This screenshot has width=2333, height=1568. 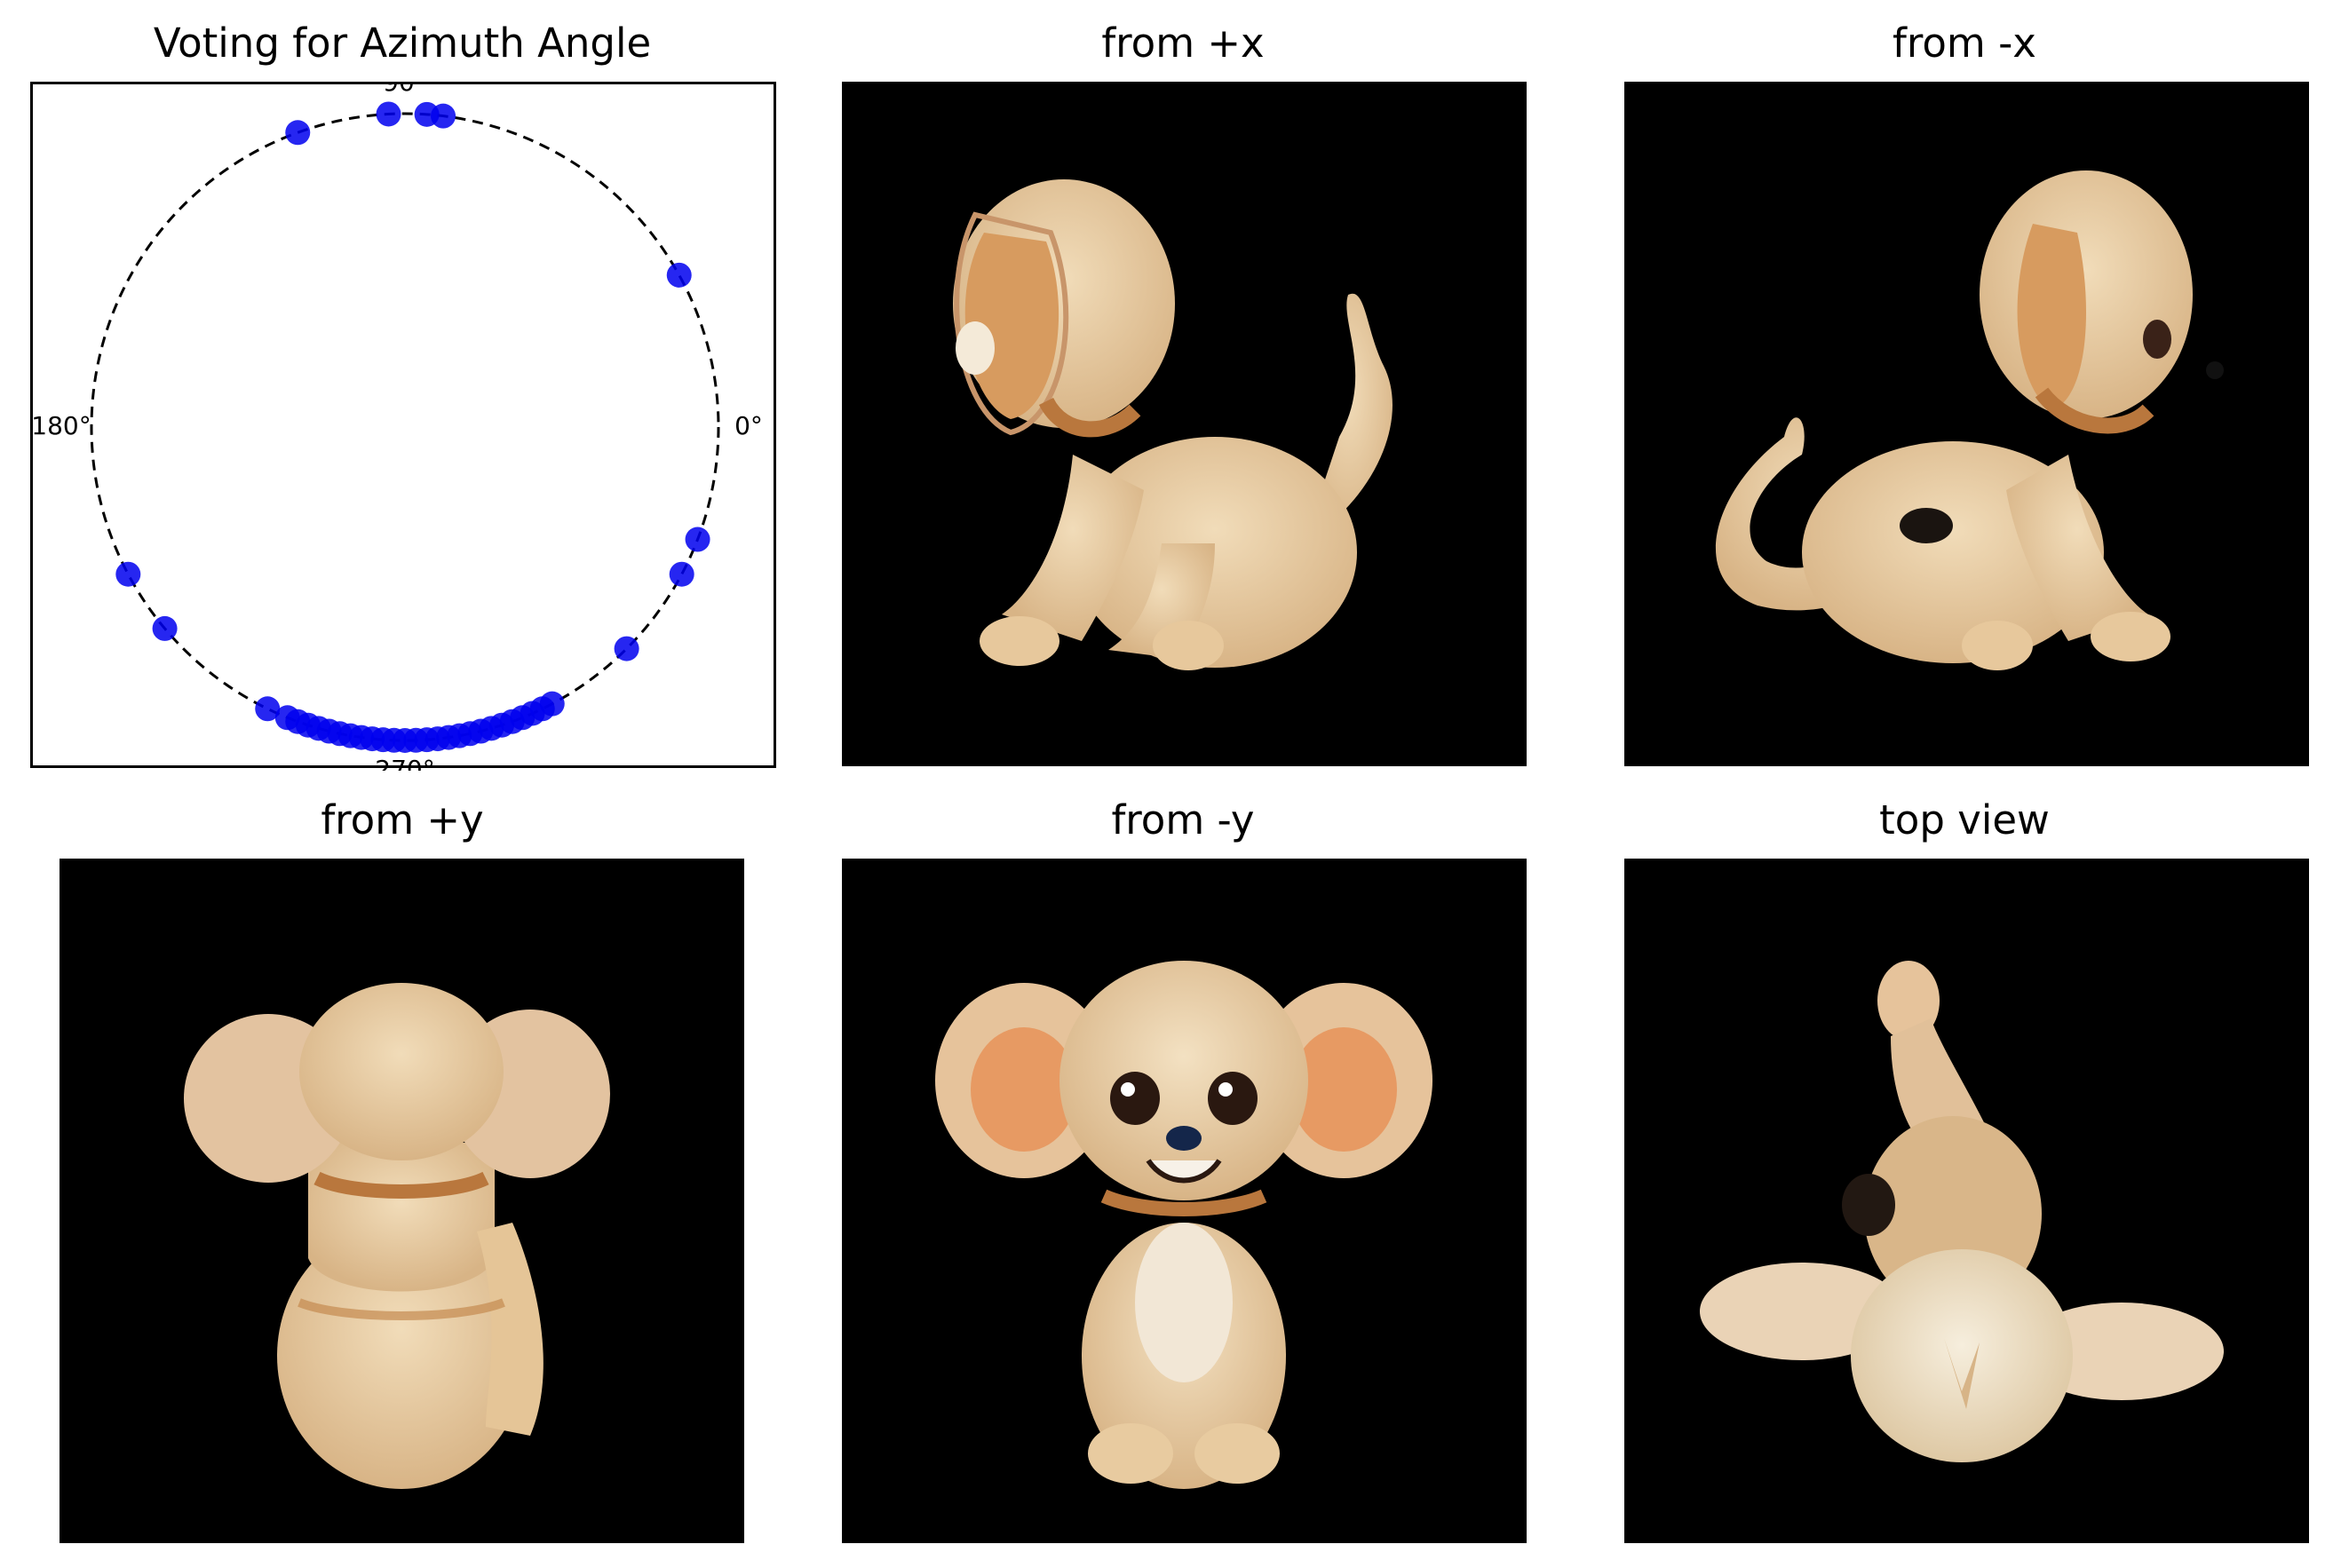 What do you see at coordinates (403, 819) in the screenshot?
I see `panel-title-from-plus-y: from +y` at bounding box center [403, 819].